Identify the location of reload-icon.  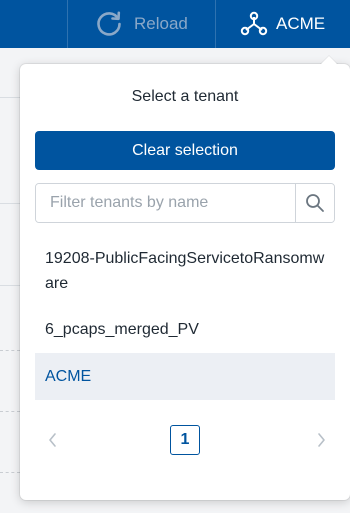
(109, 24).